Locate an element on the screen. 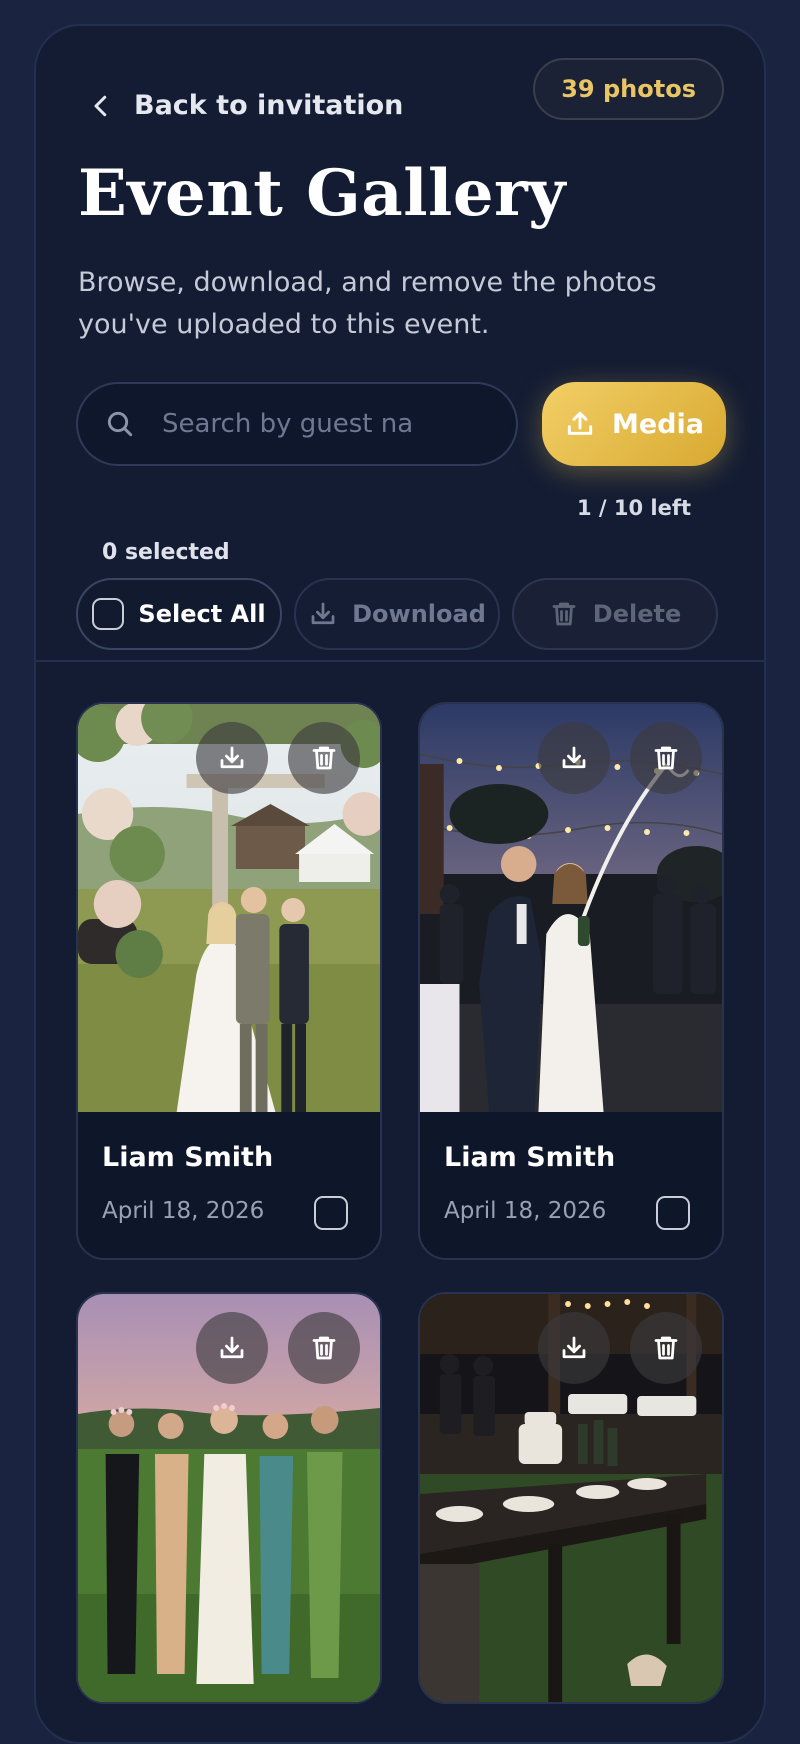 The width and height of the screenshot is (800, 1744). section-divider is located at coordinates (400, 661).